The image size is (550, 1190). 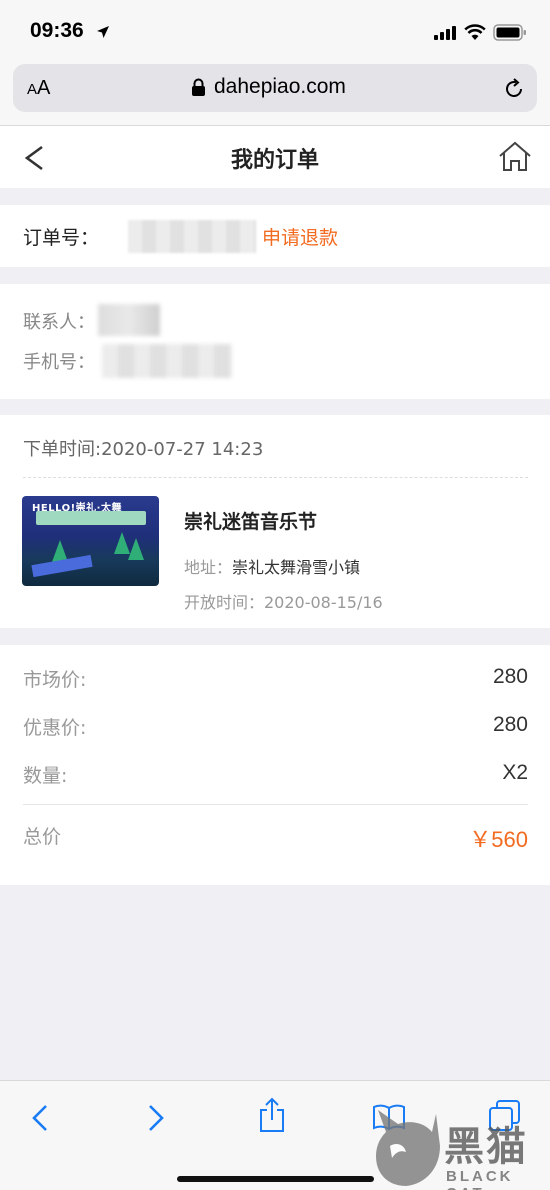 I want to click on tree-shape, so click(x=136, y=549).